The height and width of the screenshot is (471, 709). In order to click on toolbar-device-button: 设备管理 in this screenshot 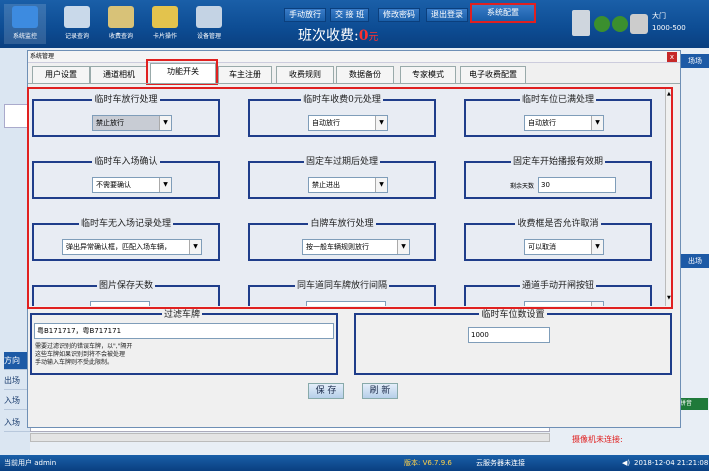, I will do `click(209, 24)`.